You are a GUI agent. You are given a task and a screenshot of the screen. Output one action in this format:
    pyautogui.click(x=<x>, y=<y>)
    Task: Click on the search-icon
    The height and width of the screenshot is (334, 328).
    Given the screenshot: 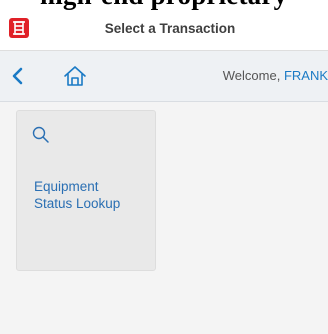 What is the action you would take?
    pyautogui.click(x=40, y=134)
    